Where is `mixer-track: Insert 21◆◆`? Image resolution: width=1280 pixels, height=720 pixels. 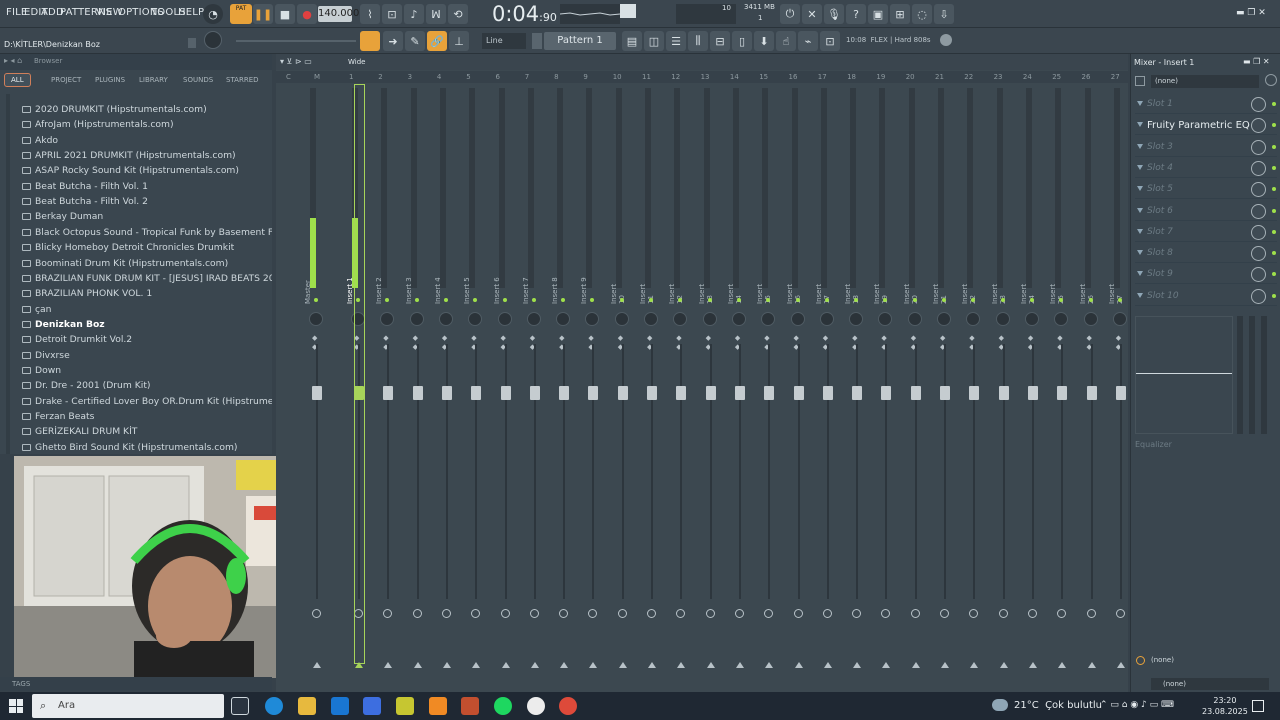 mixer-track: Insert 21◆◆ is located at coordinates (945, 379).